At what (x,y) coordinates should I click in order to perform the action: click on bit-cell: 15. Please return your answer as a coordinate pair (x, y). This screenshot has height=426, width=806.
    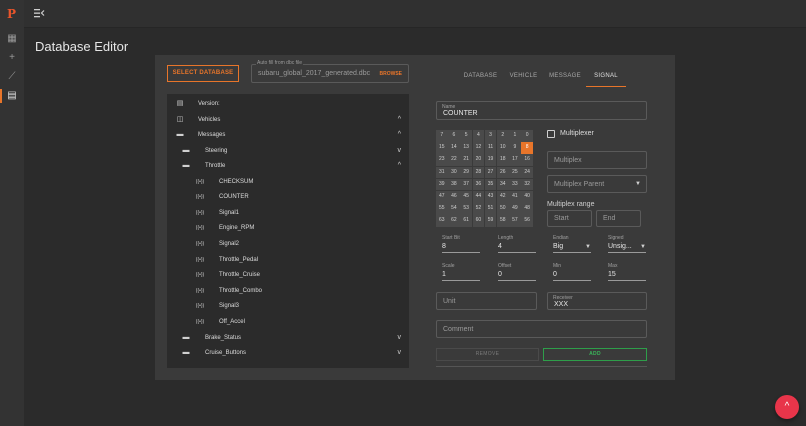
    Looking at the image, I should click on (442, 148).